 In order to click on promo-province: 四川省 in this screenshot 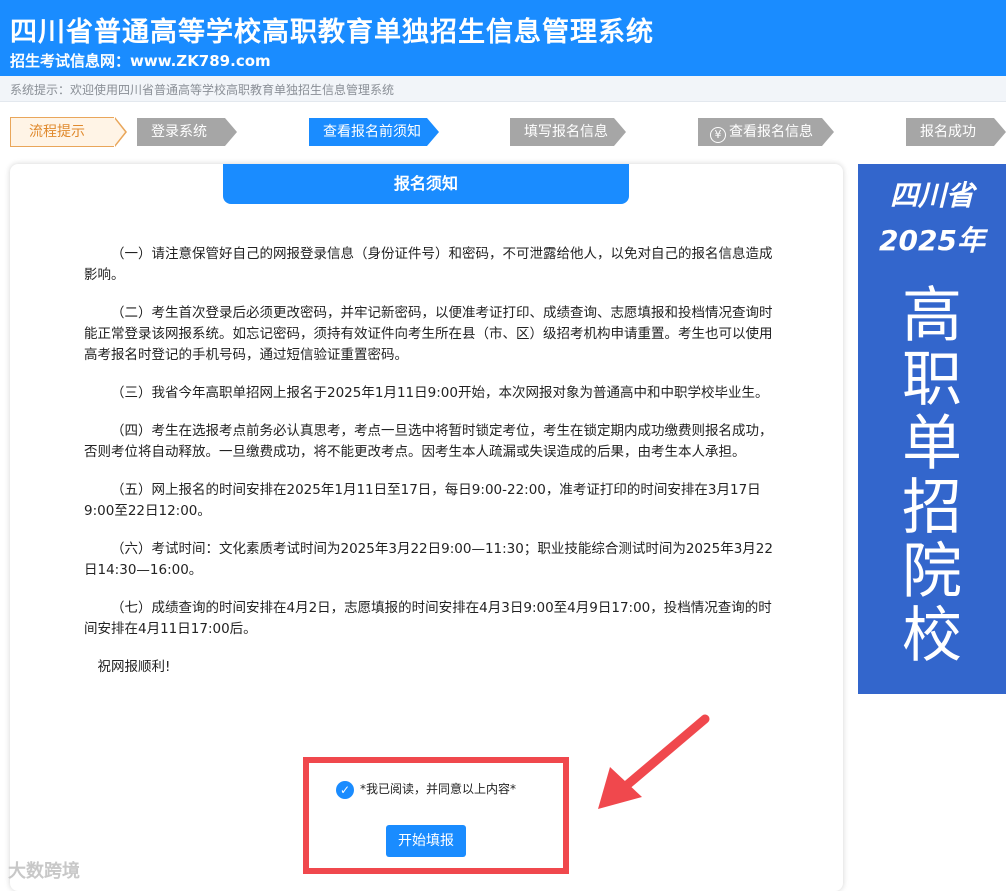, I will do `click(931, 195)`.